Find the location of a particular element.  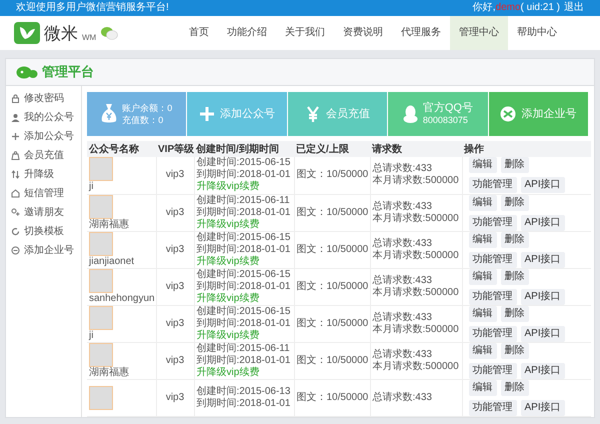

arrows-icon is located at coordinates (15, 174).